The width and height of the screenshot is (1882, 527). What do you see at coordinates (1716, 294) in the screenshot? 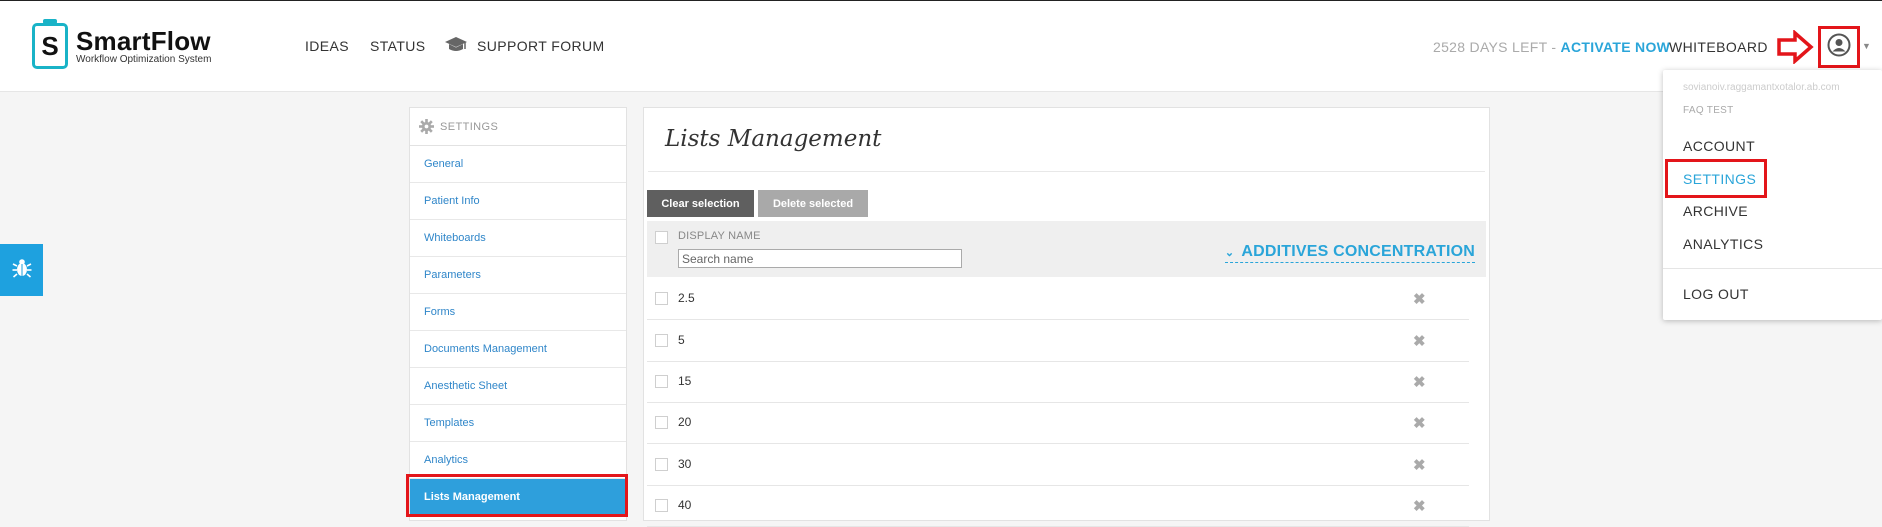
I see `menu-item-logout: LOG OUT` at bounding box center [1716, 294].